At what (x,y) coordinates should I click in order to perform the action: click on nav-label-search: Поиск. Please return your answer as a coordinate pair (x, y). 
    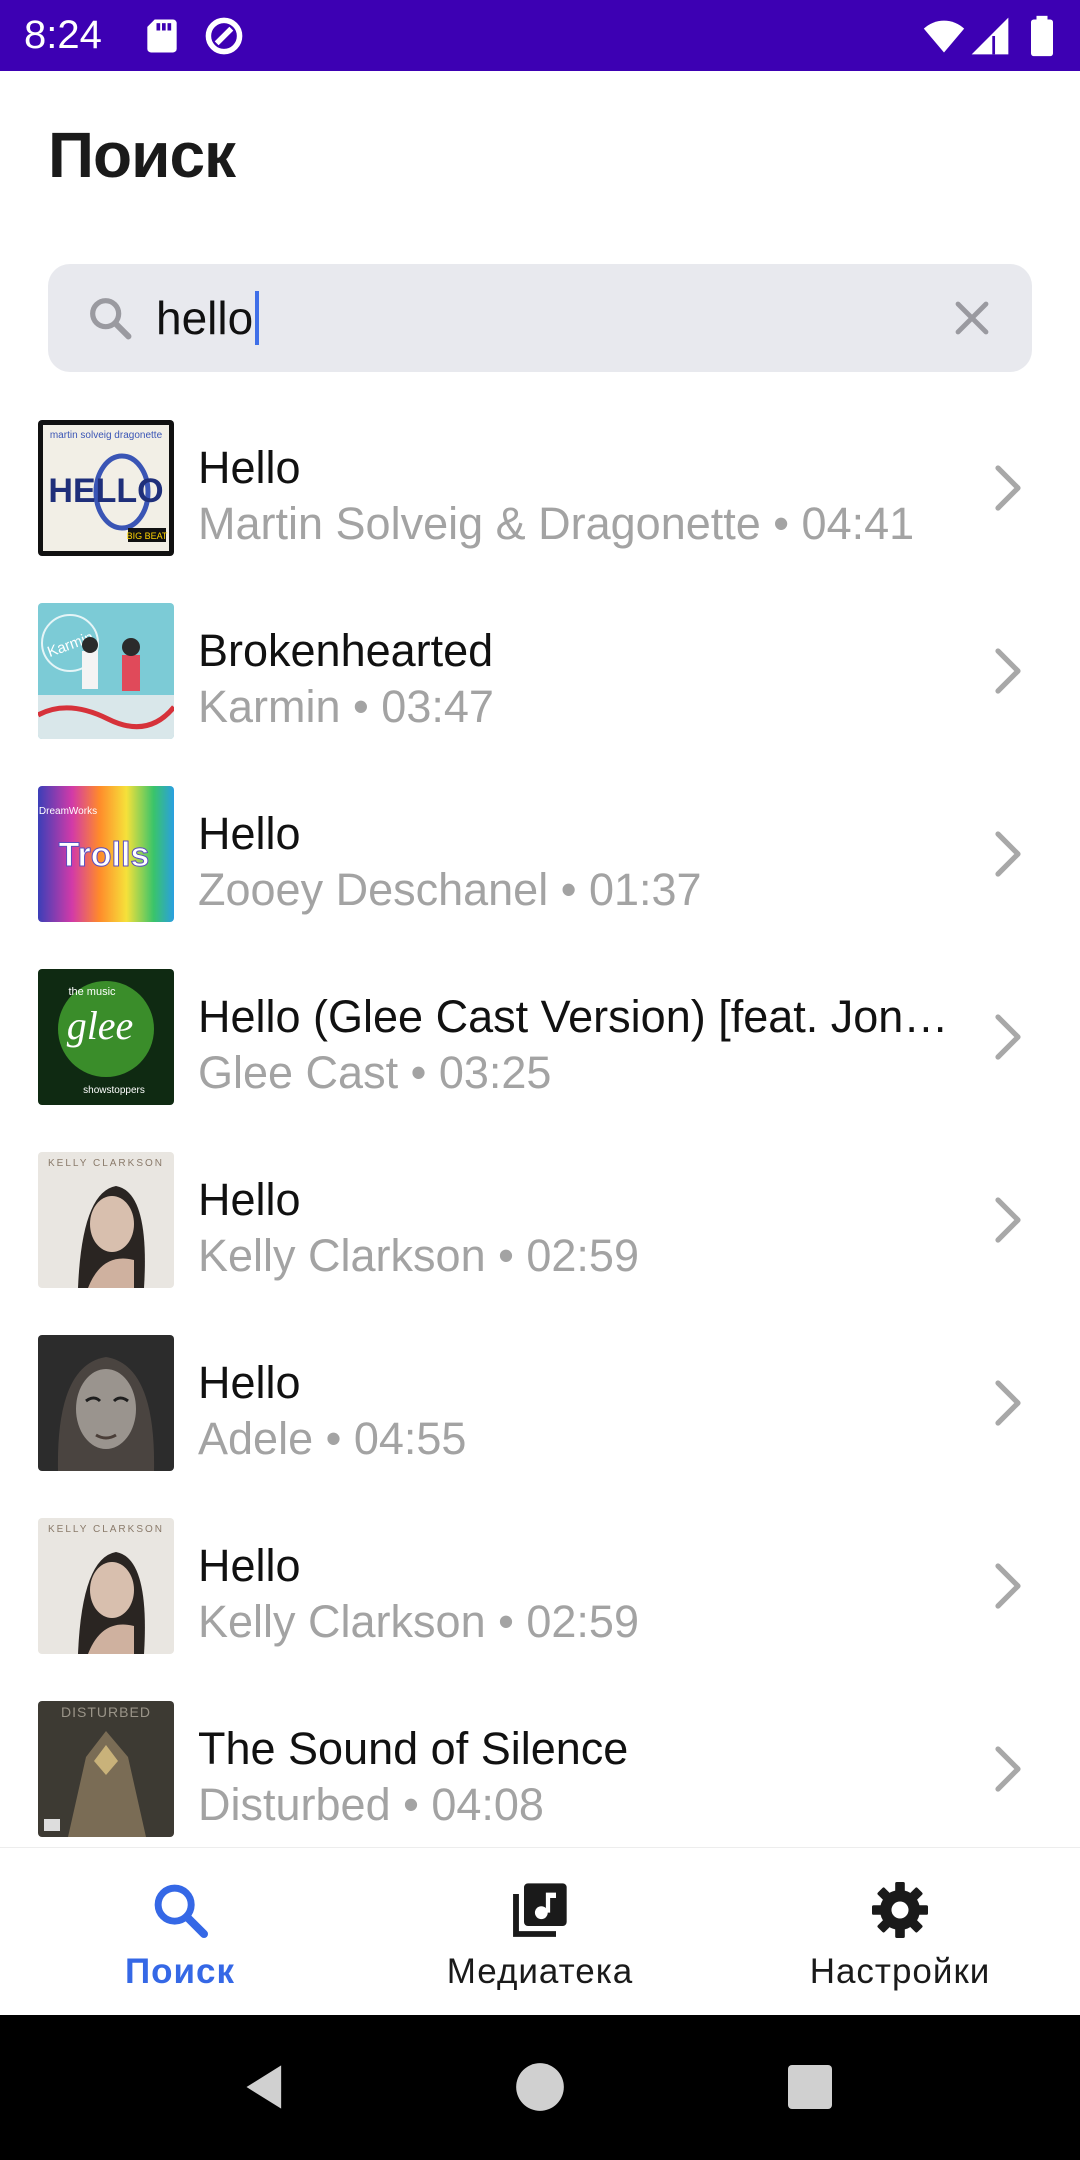
    Looking at the image, I should click on (180, 1971).